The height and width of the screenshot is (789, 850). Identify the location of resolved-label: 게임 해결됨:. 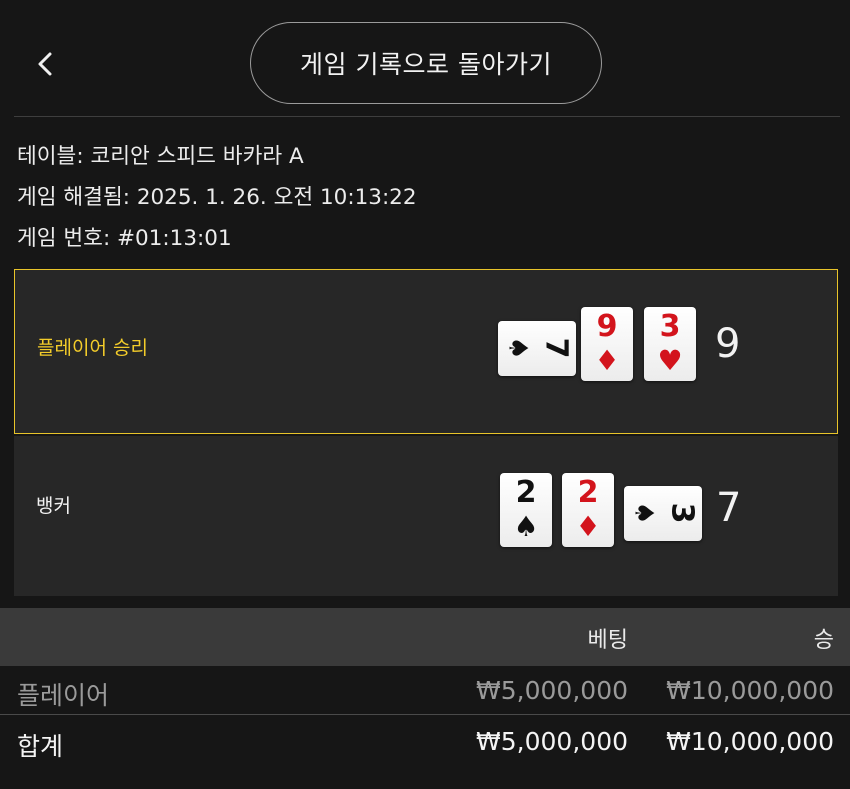
(73, 197).